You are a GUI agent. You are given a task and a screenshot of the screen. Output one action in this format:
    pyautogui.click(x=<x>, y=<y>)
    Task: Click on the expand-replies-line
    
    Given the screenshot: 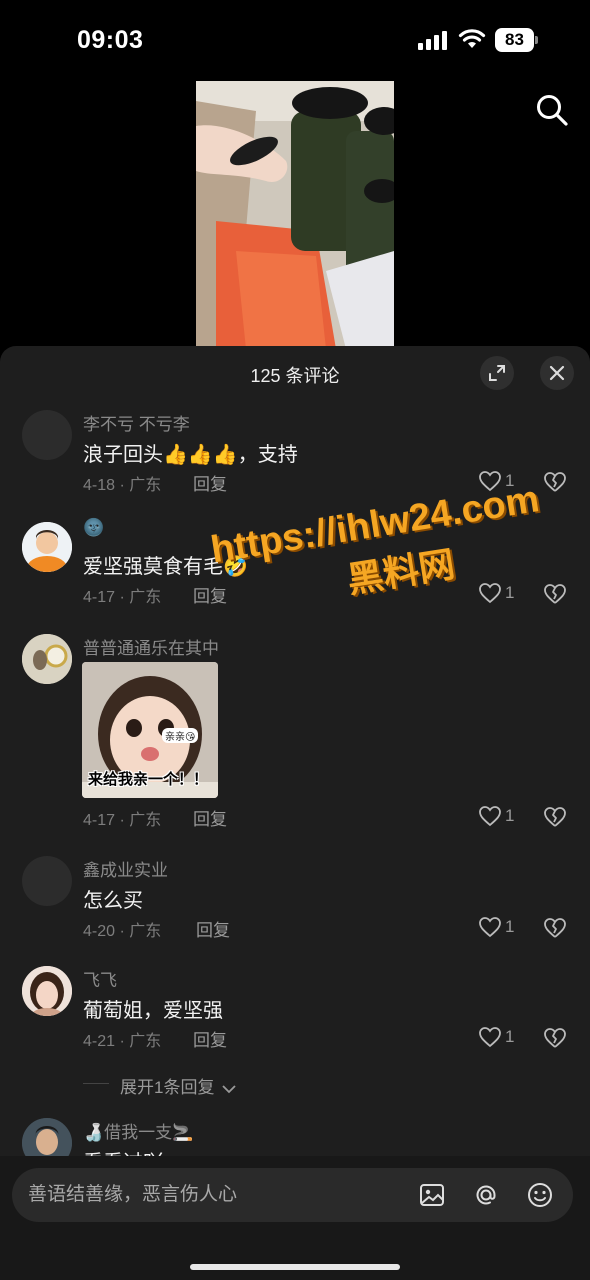 What is the action you would take?
    pyautogui.click(x=96, y=1083)
    